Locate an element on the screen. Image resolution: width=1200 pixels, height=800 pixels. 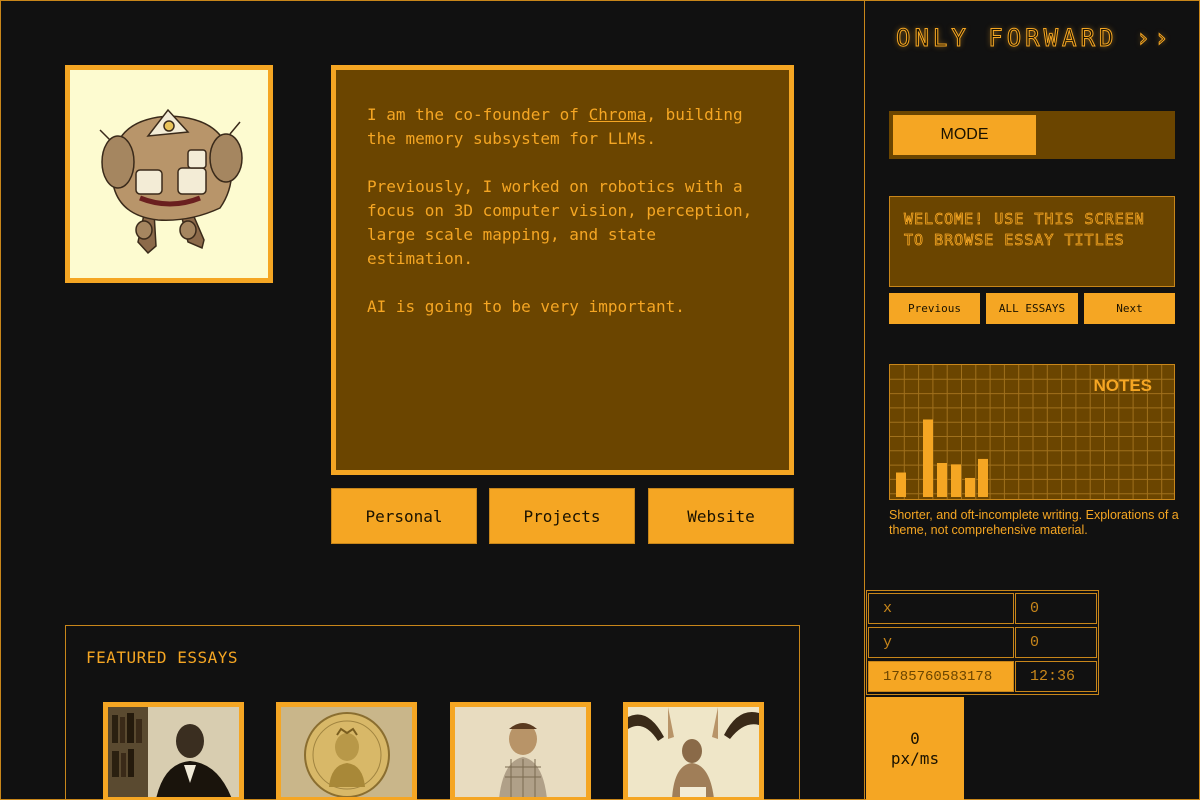
bio-intro-text: I am the co-founder of is located at coordinates (478, 114).